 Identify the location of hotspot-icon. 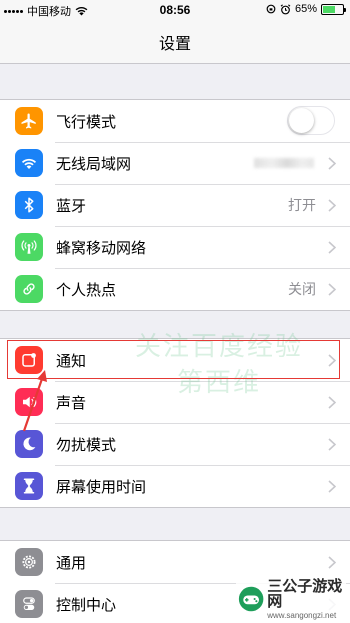
(29, 289).